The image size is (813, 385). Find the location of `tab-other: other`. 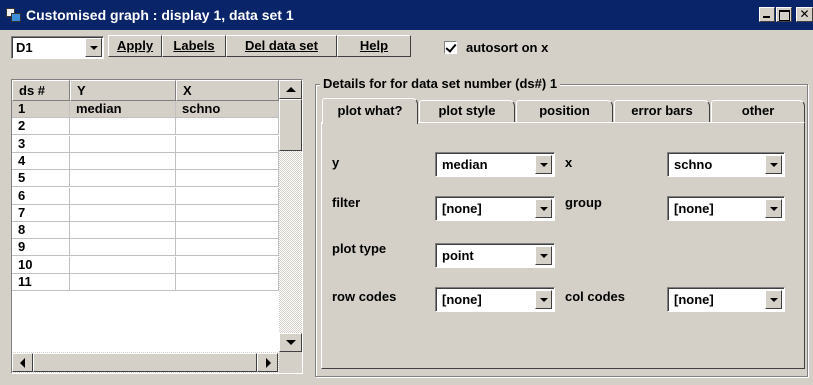

tab-other: other is located at coordinates (758, 111).